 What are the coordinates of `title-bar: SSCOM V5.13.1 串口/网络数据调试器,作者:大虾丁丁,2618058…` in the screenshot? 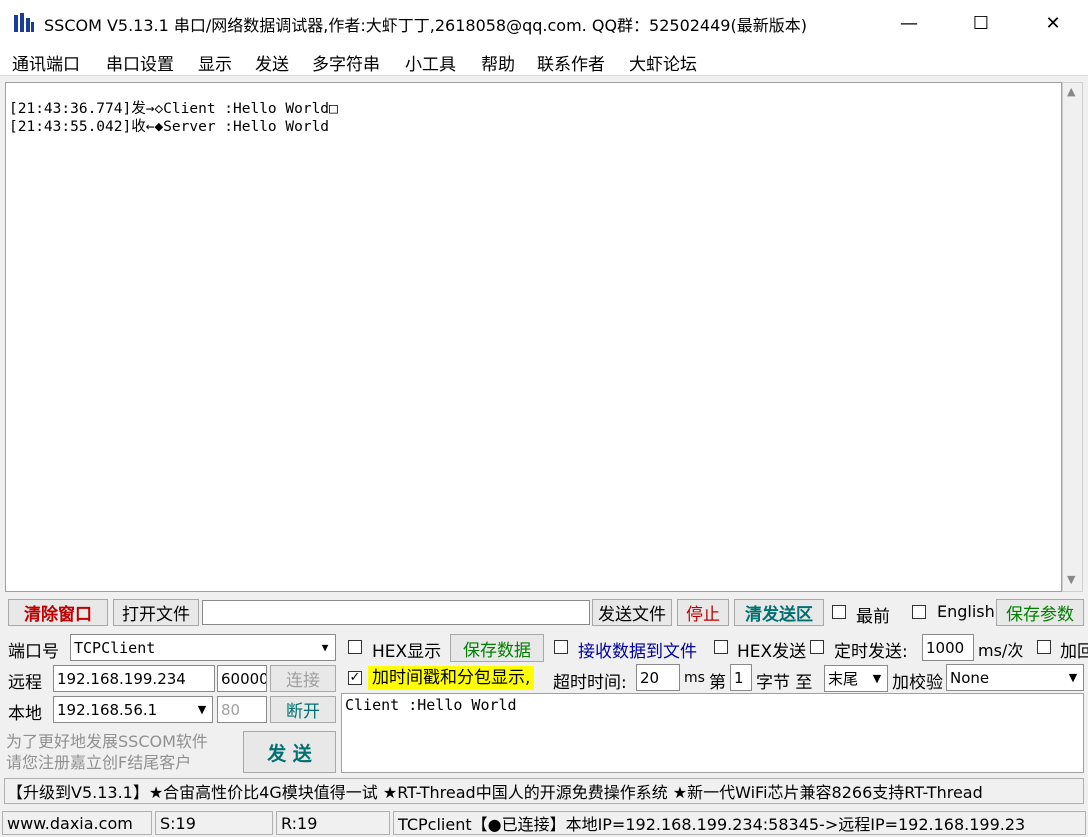 It's located at (544, 23).